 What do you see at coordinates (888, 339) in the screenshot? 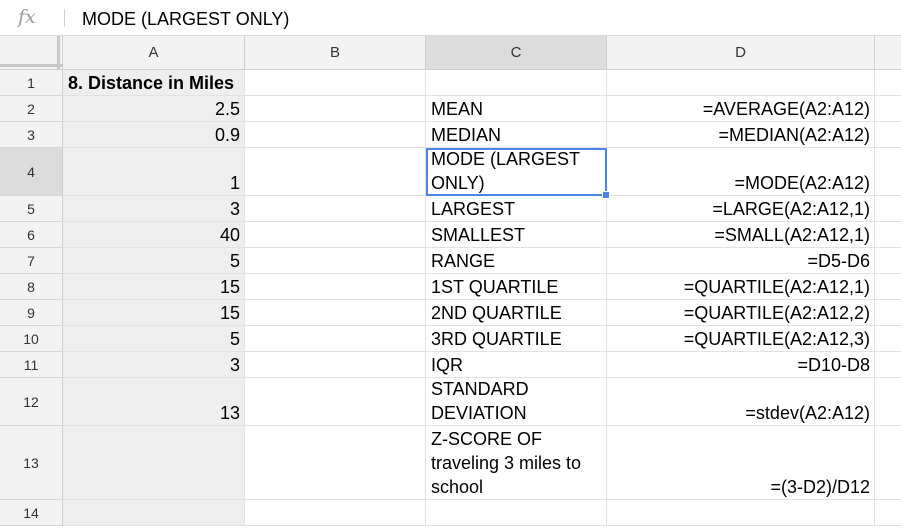
I see `cell-e10` at bounding box center [888, 339].